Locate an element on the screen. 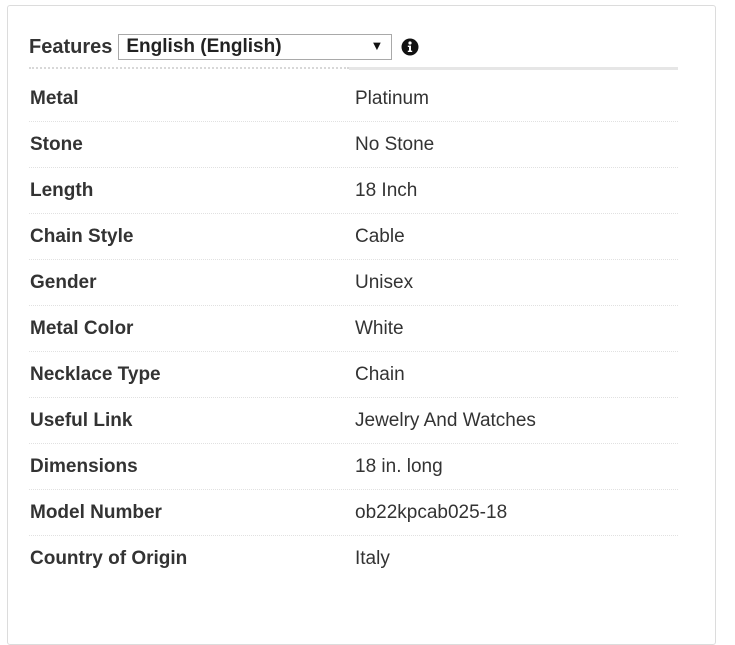  table-row: Chain Style Cable is located at coordinates (353, 237).